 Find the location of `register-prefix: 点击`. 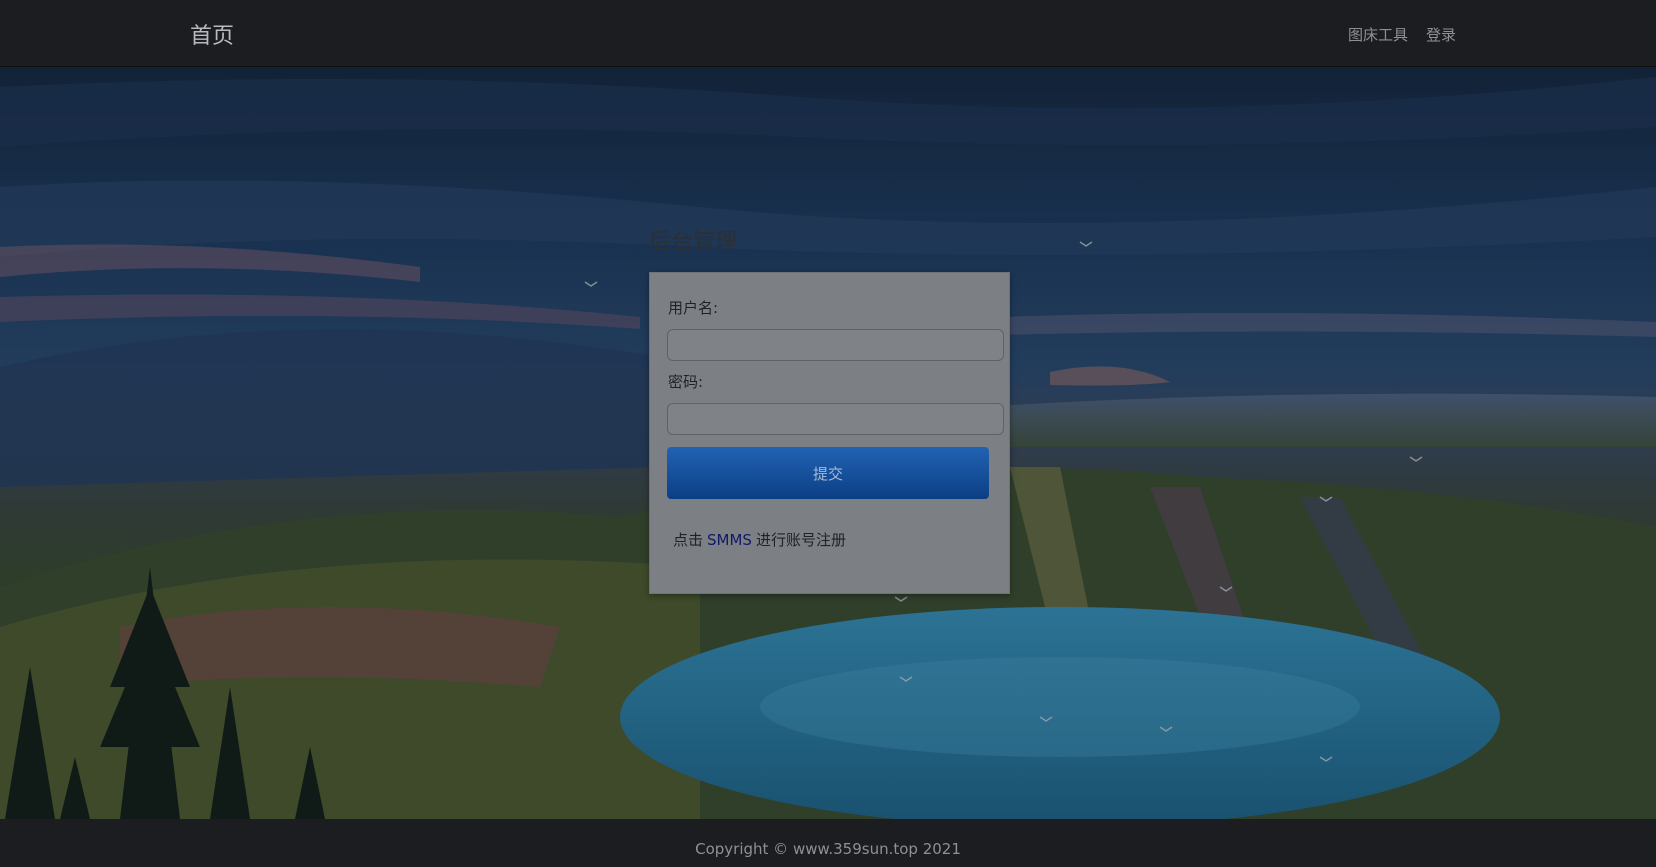

register-prefix: 点击 is located at coordinates (688, 540).